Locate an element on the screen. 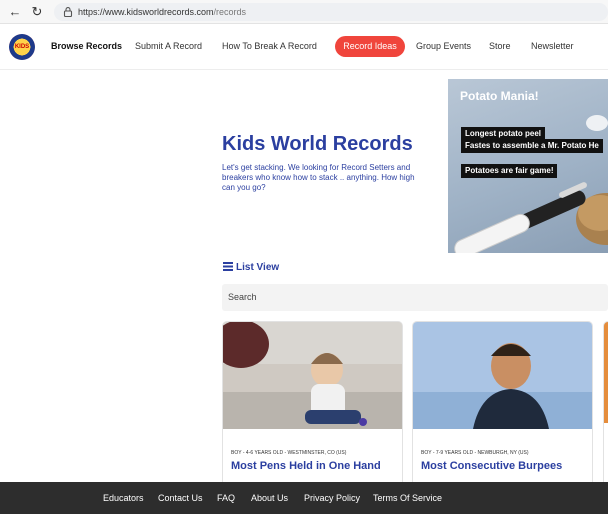  record-title: Most Pens Held in One Hand is located at coordinates (306, 466).